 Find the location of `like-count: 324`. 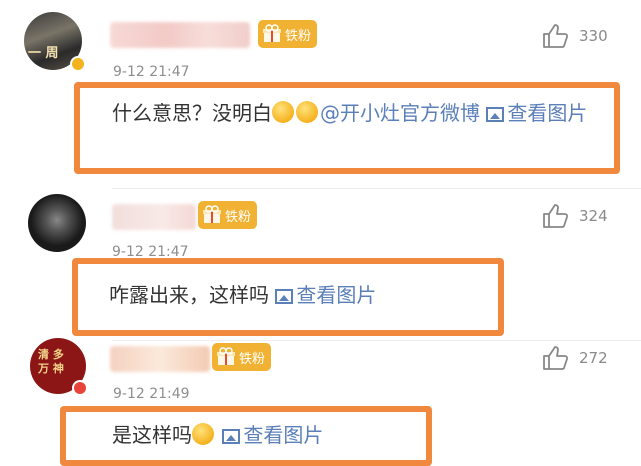

like-count: 324 is located at coordinates (593, 216).